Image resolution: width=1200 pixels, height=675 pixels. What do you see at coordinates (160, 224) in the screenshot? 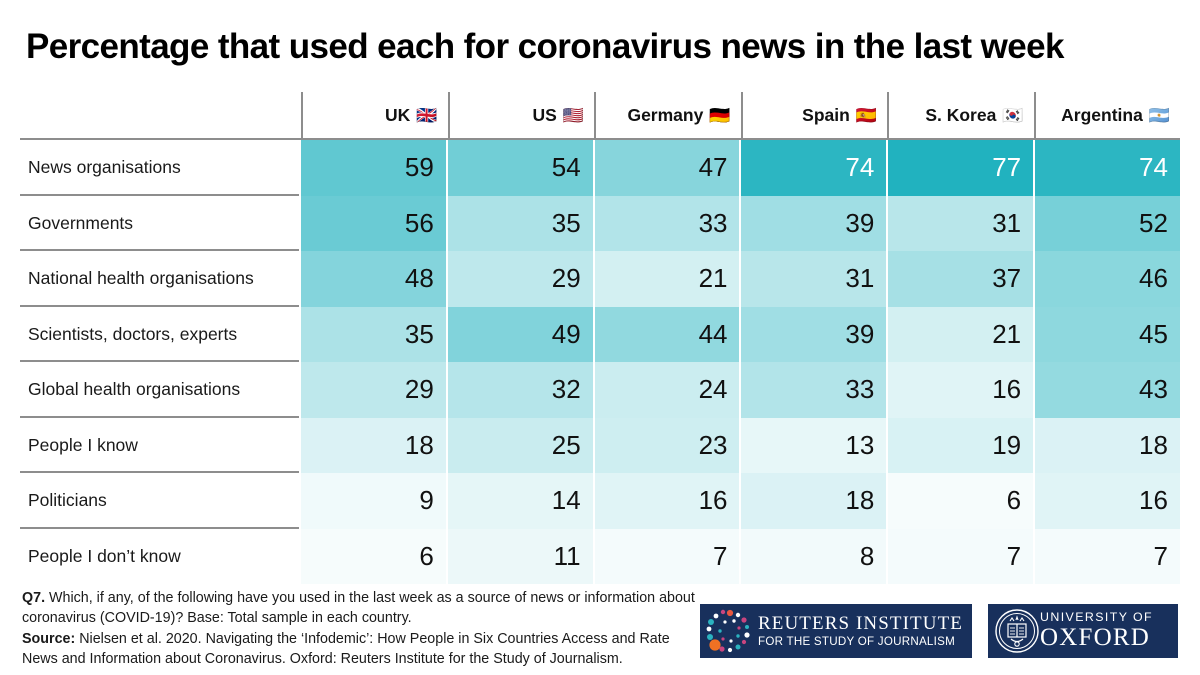
I see `row-label: Governments` at bounding box center [160, 224].